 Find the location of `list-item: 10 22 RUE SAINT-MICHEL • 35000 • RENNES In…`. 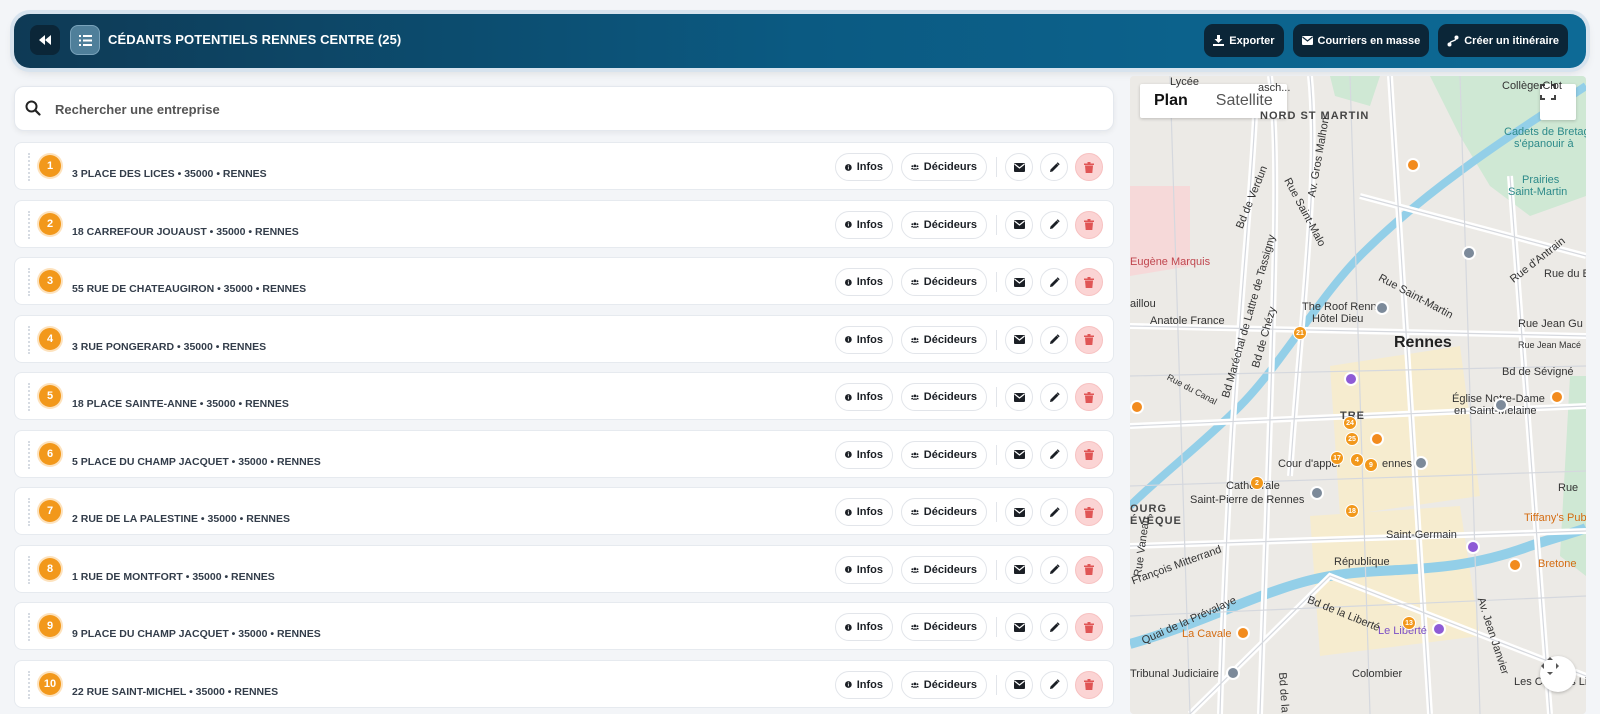

list-item: 10 22 RUE SAINT-MICHEL • 35000 • RENNES In… is located at coordinates (564, 683).